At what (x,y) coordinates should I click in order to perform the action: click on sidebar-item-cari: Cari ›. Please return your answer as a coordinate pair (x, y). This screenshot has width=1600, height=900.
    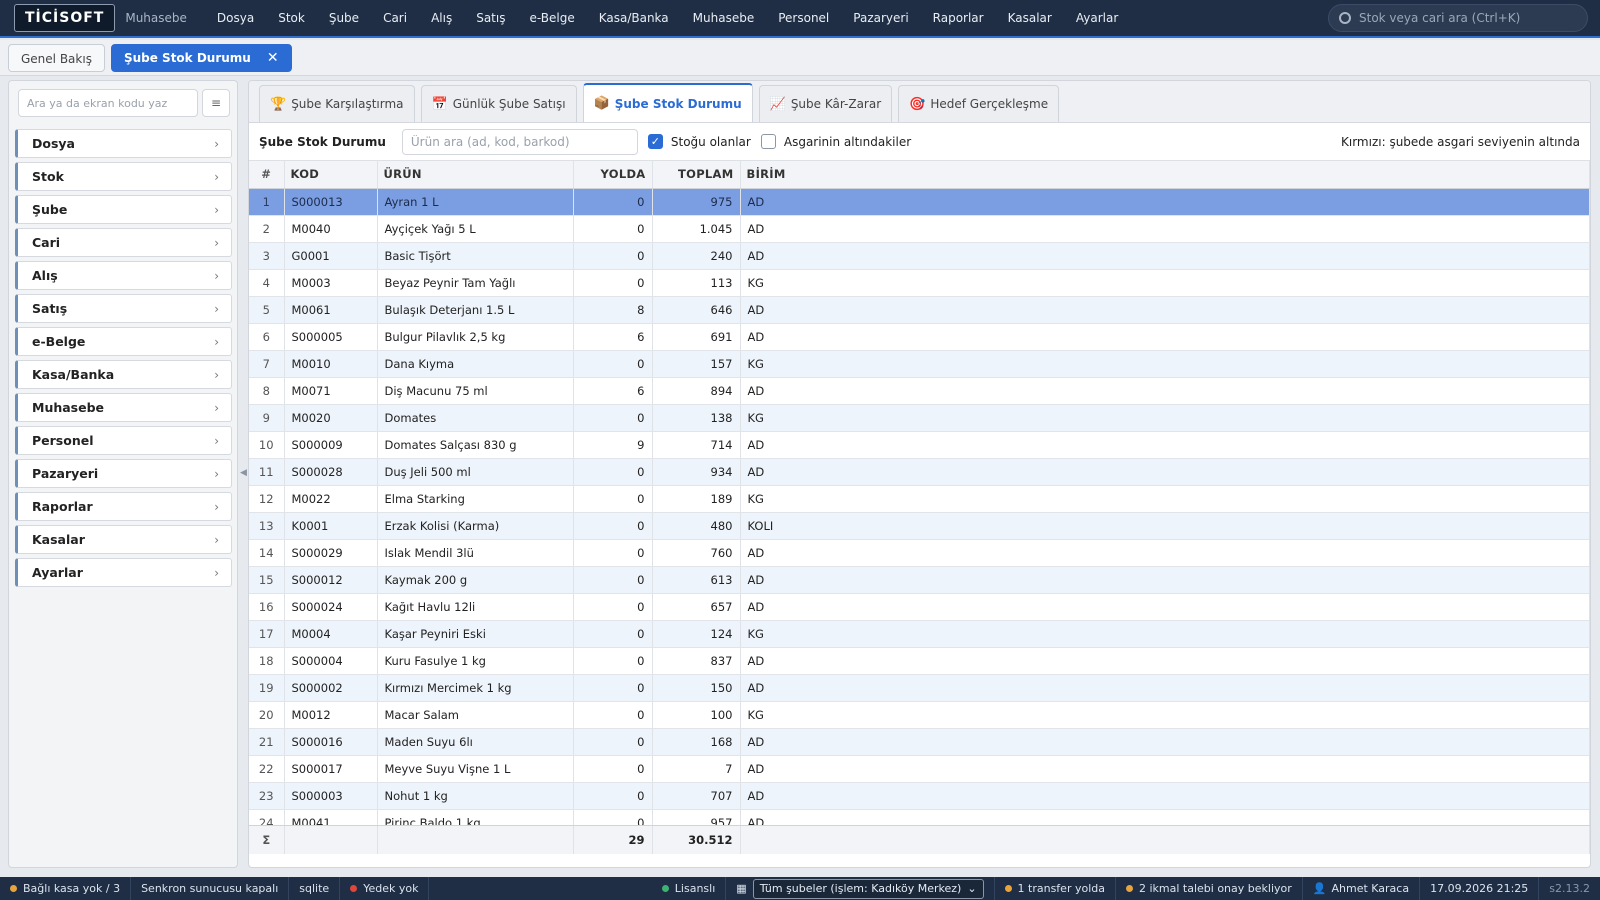
    Looking at the image, I should click on (123, 242).